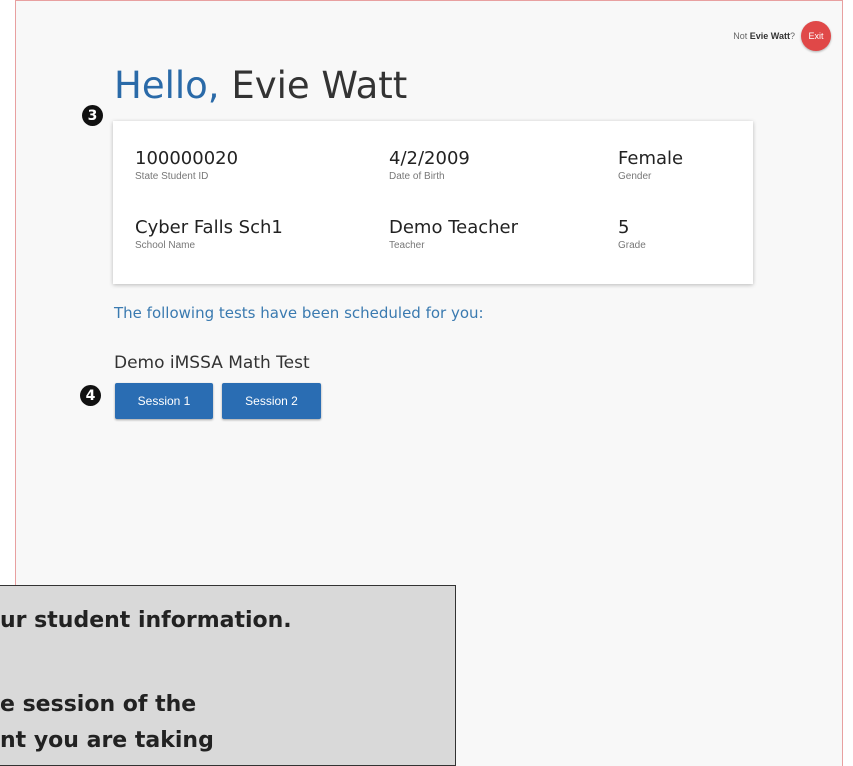  I want to click on gender-label: Gender, so click(635, 176).